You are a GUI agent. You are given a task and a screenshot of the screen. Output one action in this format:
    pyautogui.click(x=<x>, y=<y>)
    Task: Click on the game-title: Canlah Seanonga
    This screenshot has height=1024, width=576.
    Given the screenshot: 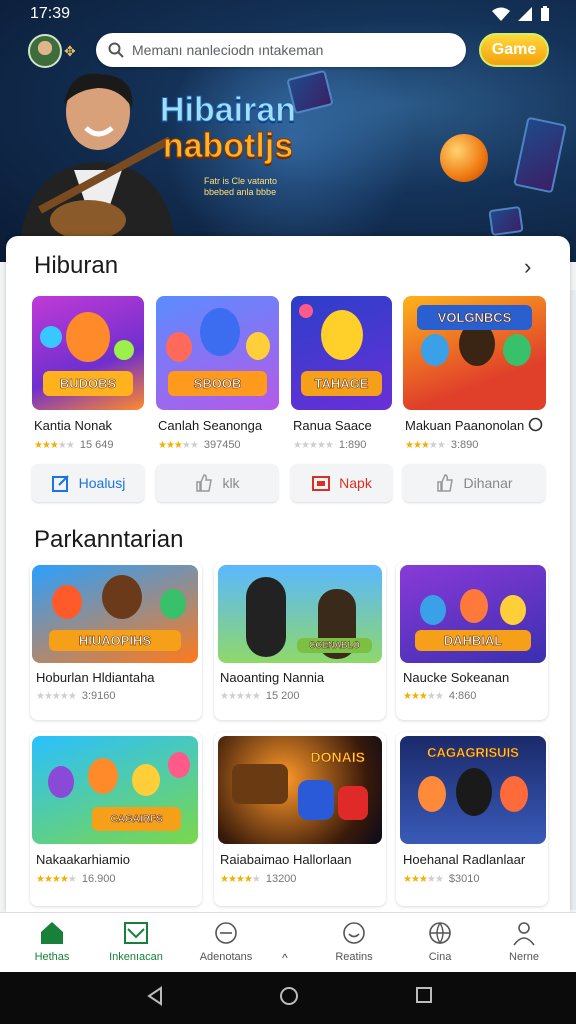 What is the action you would take?
    pyautogui.click(x=210, y=425)
    